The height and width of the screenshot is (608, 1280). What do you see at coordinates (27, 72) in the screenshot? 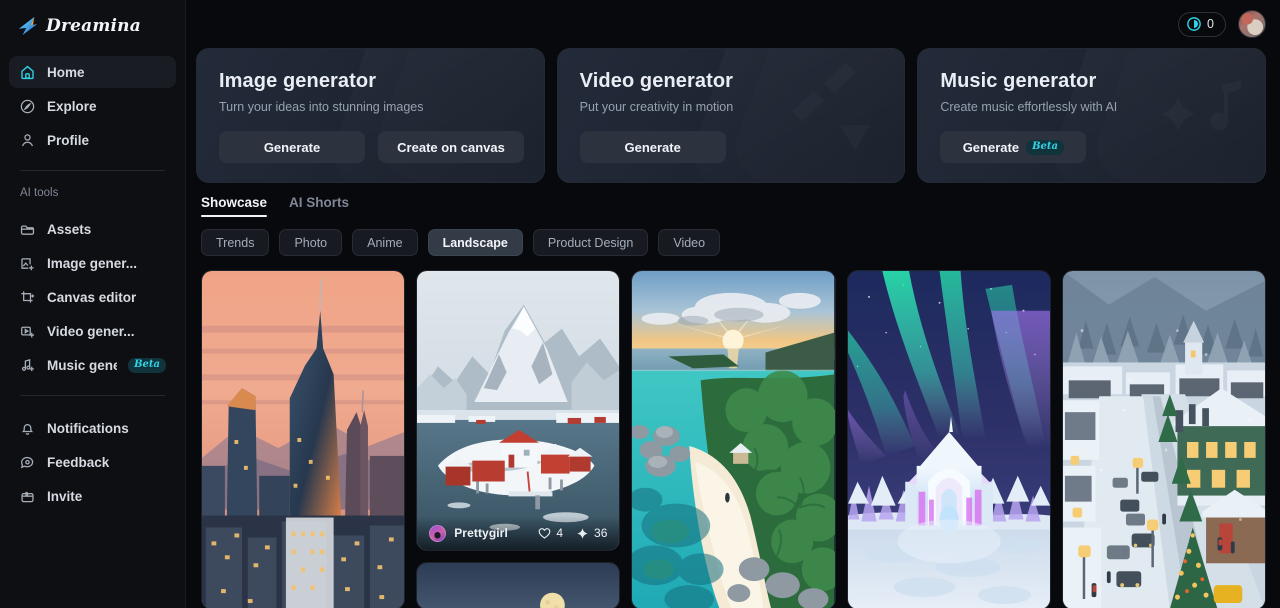
I see `home-icon` at bounding box center [27, 72].